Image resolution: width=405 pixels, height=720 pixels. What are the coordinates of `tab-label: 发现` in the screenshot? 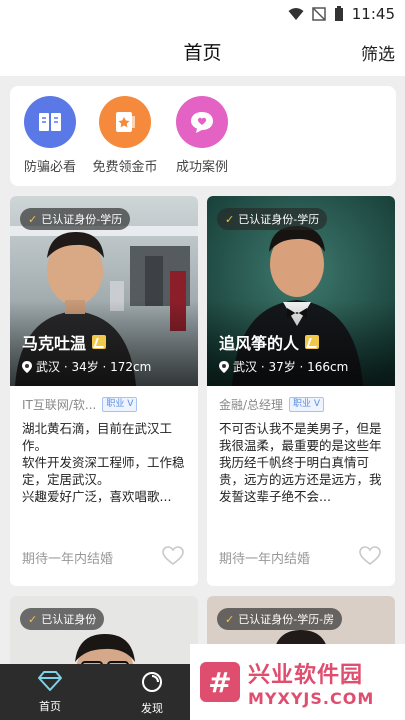 It's located at (152, 708).